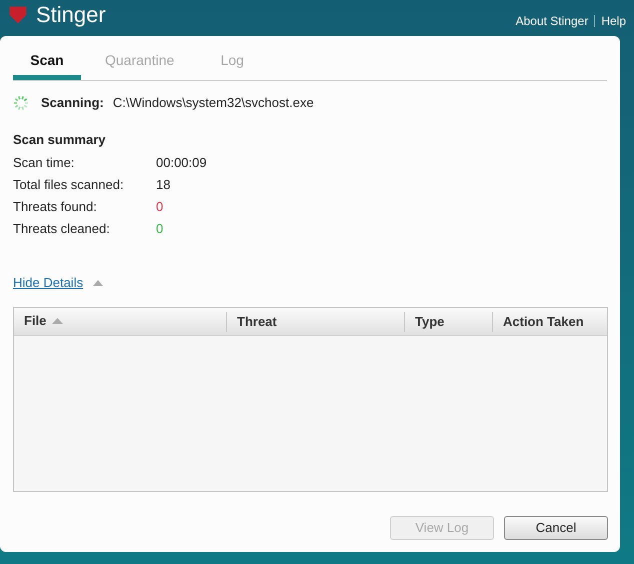  Describe the element at coordinates (18, 15) in the screenshot. I see `shield-logo-icon` at that location.